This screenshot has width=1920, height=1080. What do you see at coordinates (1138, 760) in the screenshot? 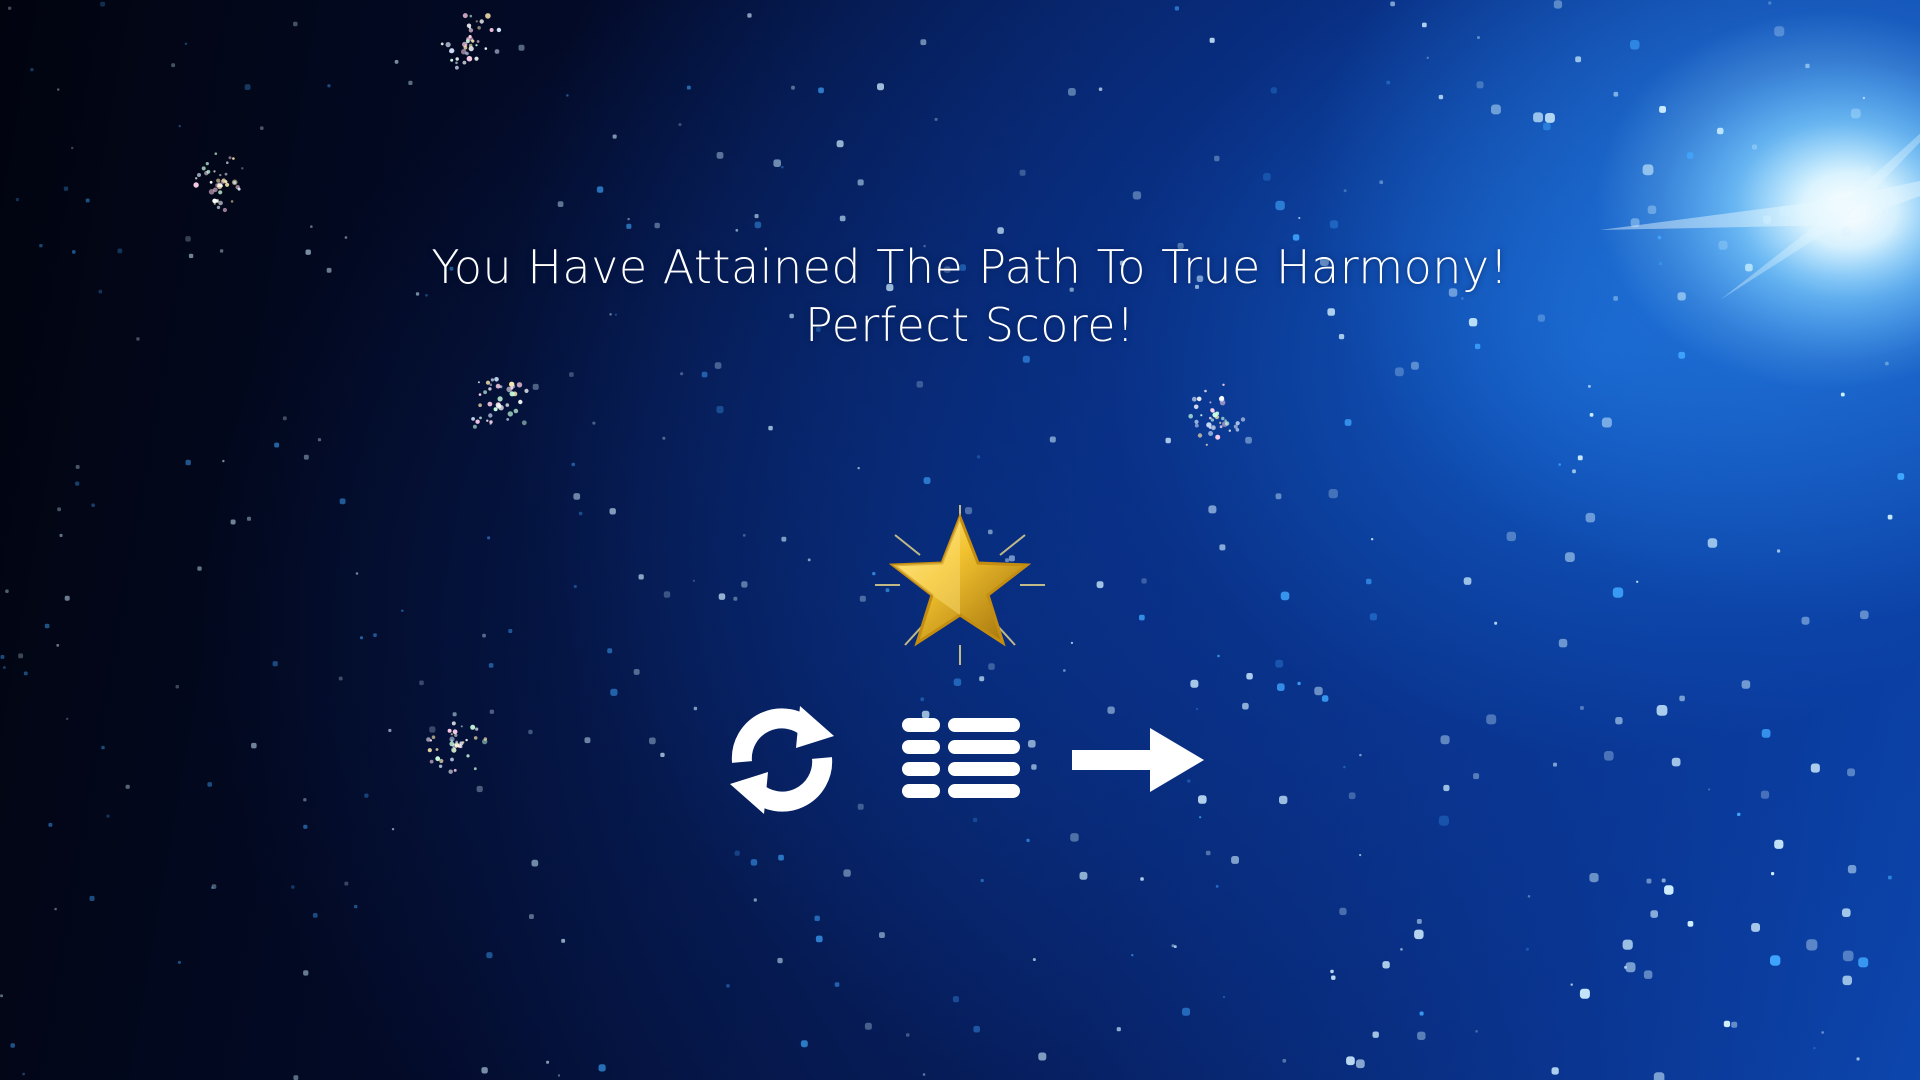
I see `next-level-button` at bounding box center [1138, 760].